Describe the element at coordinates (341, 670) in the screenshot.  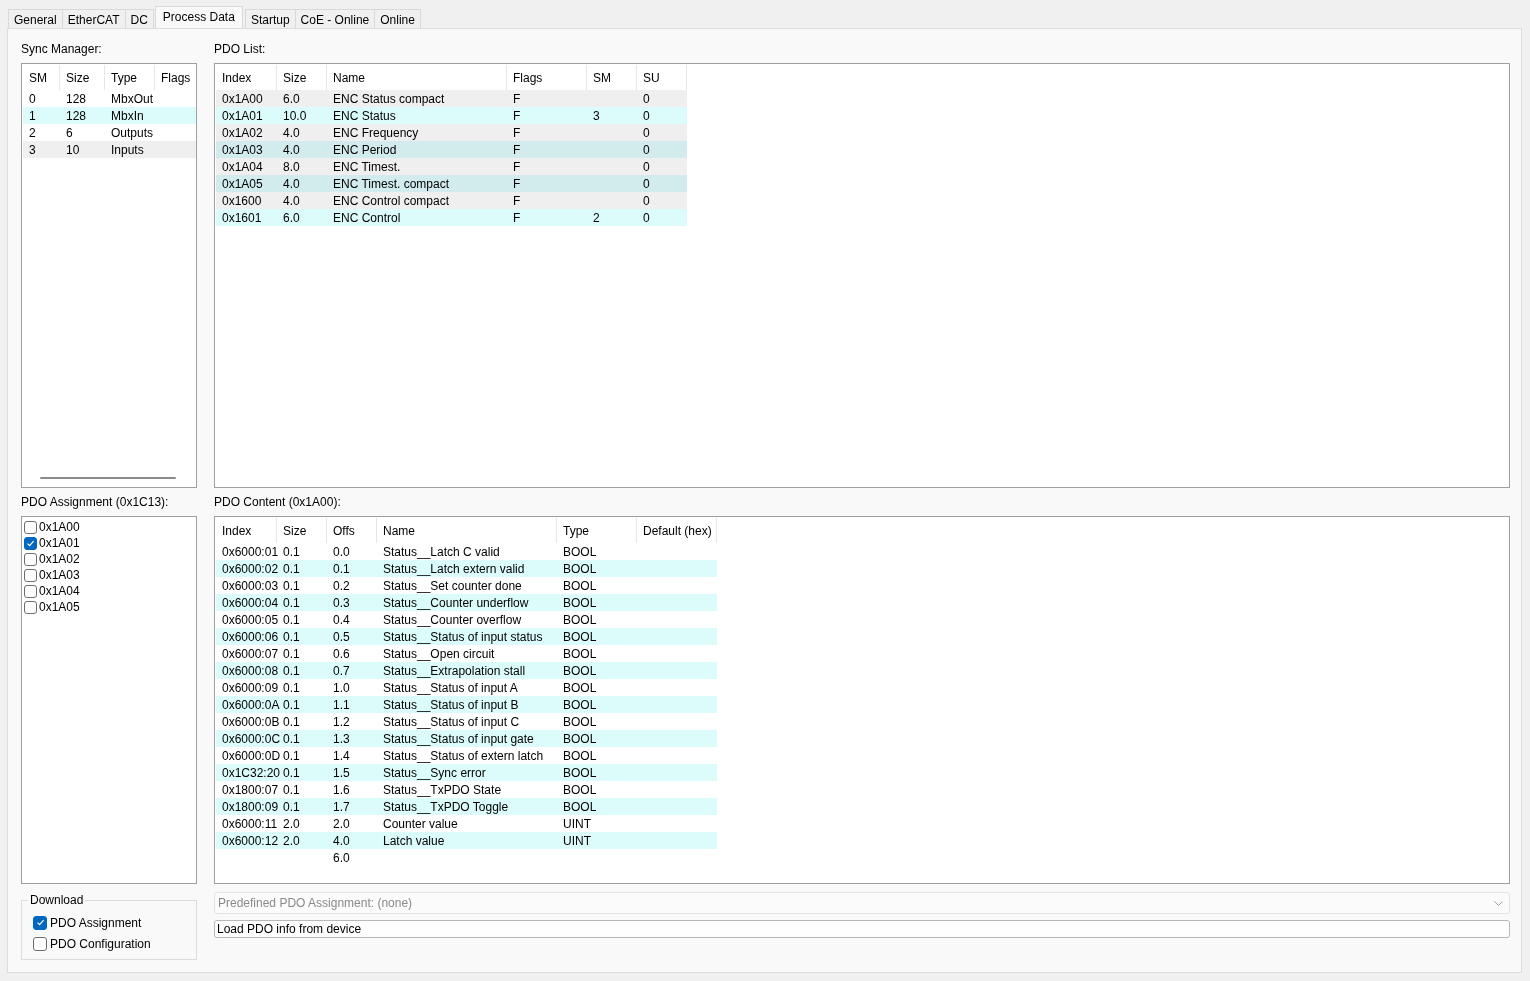
I see `table-cell-text: 0.7` at that location.